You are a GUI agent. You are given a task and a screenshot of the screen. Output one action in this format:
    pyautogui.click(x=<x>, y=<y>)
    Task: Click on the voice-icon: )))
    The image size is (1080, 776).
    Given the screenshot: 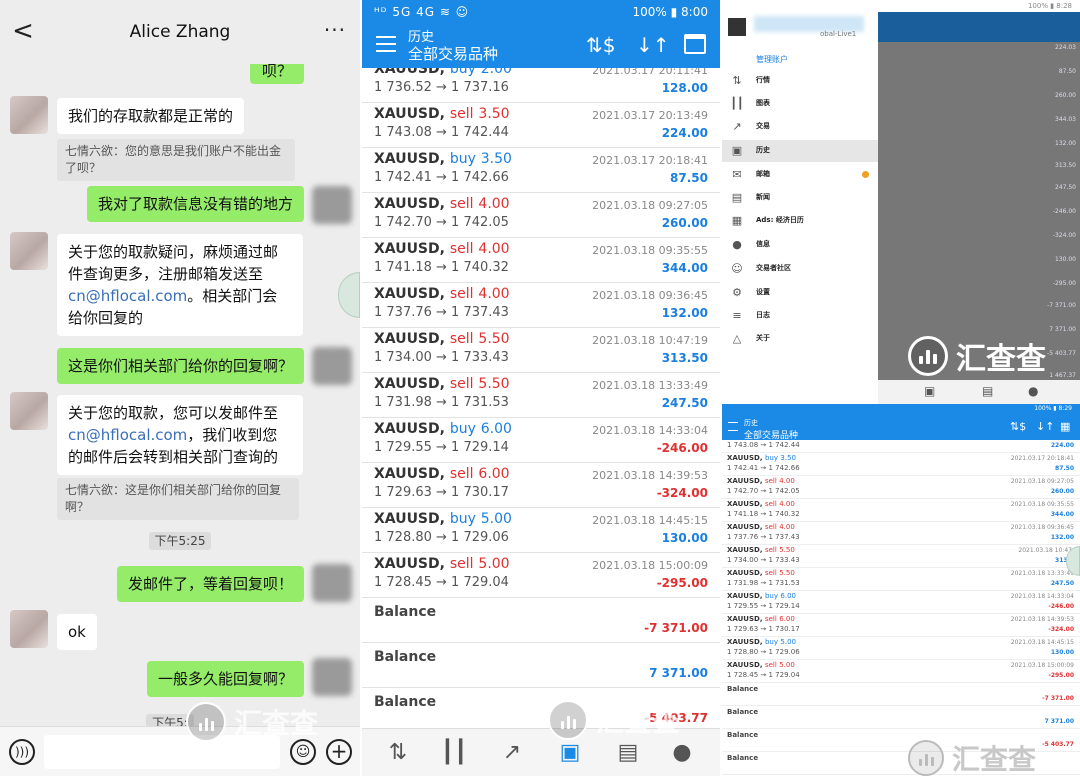 What is the action you would take?
    pyautogui.click(x=22, y=752)
    